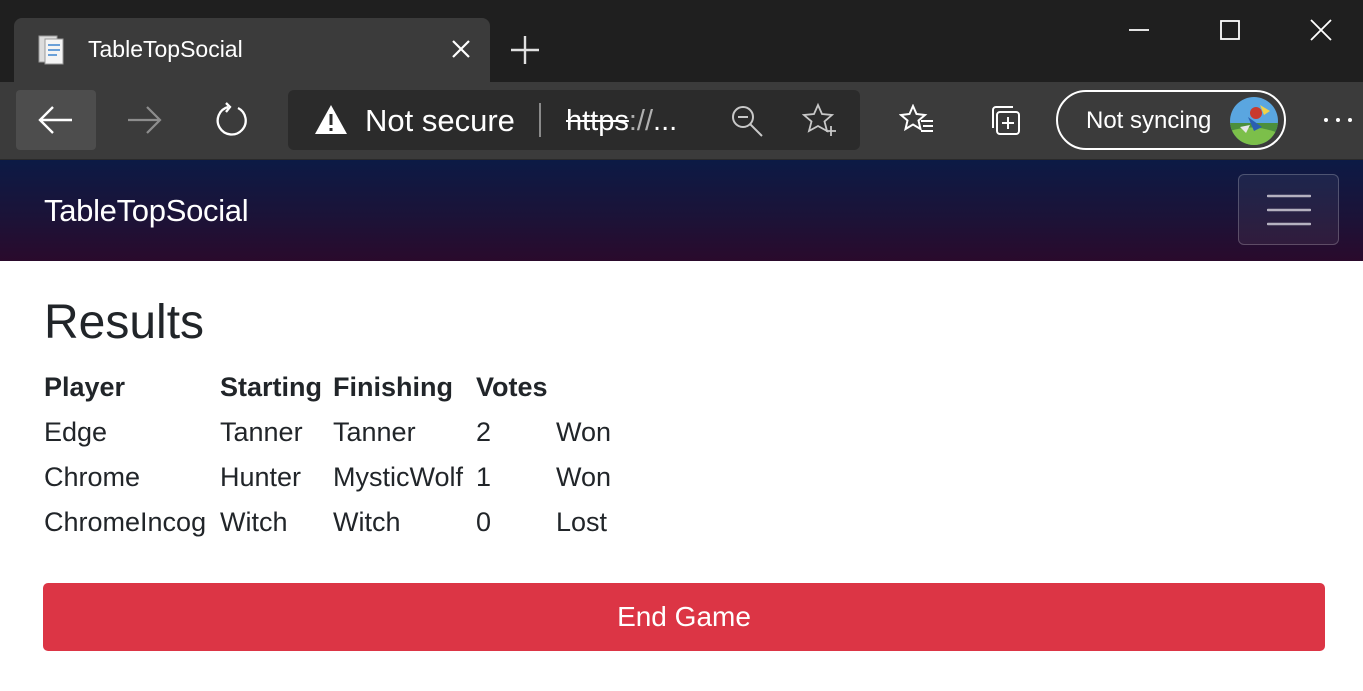 This screenshot has width=1363, height=691. I want to click on back-arrow-icon, so click(55, 120).